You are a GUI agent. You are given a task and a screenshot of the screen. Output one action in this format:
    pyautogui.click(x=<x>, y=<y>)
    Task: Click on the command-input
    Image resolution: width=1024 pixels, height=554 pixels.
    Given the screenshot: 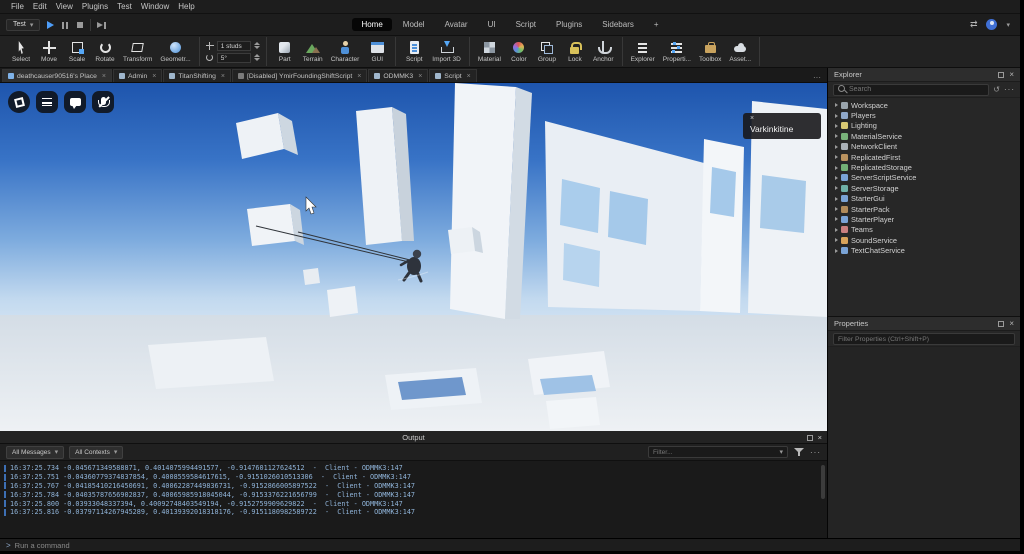 What is the action you would take?
    pyautogui.click(x=514, y=545)
    